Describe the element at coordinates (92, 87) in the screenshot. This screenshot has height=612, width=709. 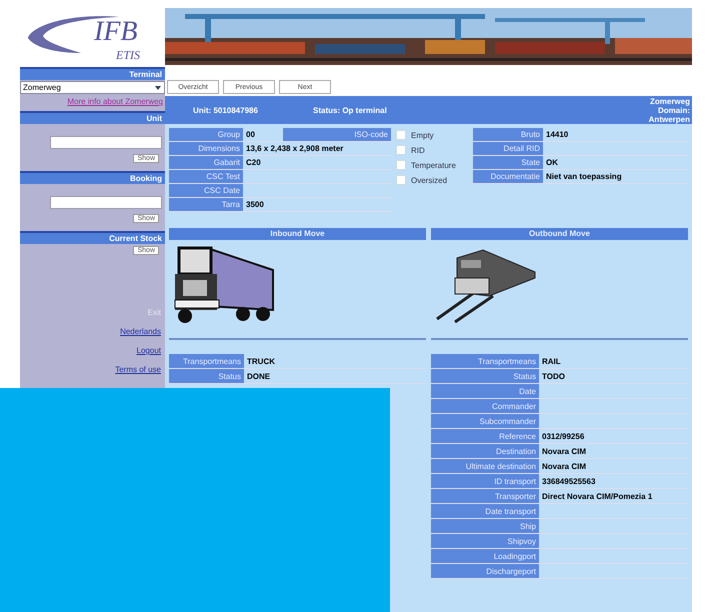
I see `terminal-dropdown: Zomerweg` at that location.